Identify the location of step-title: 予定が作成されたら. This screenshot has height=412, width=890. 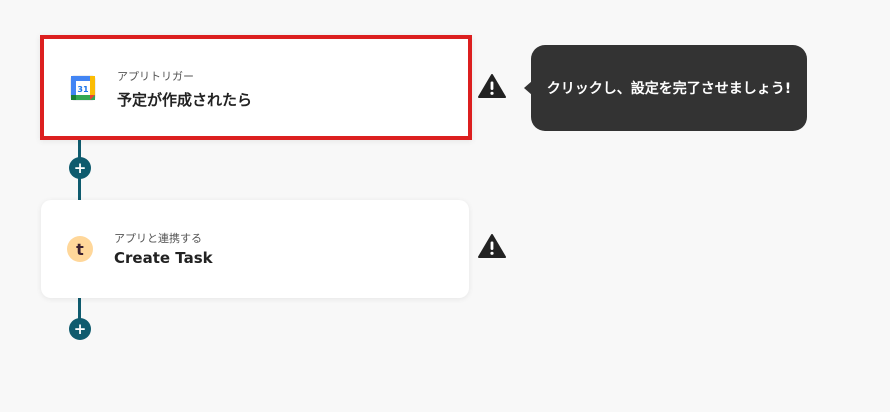
(185, 100).